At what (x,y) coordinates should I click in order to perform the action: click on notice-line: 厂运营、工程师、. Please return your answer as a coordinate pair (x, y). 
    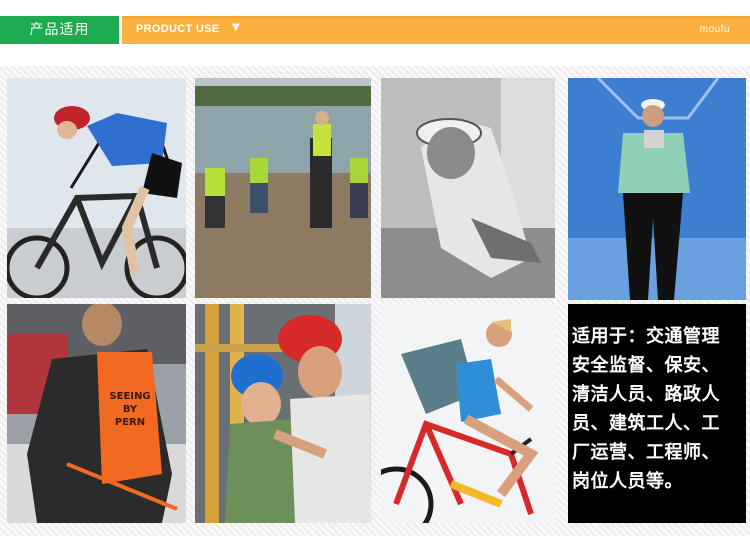
    Looking at the image, I should click on (646, 452).